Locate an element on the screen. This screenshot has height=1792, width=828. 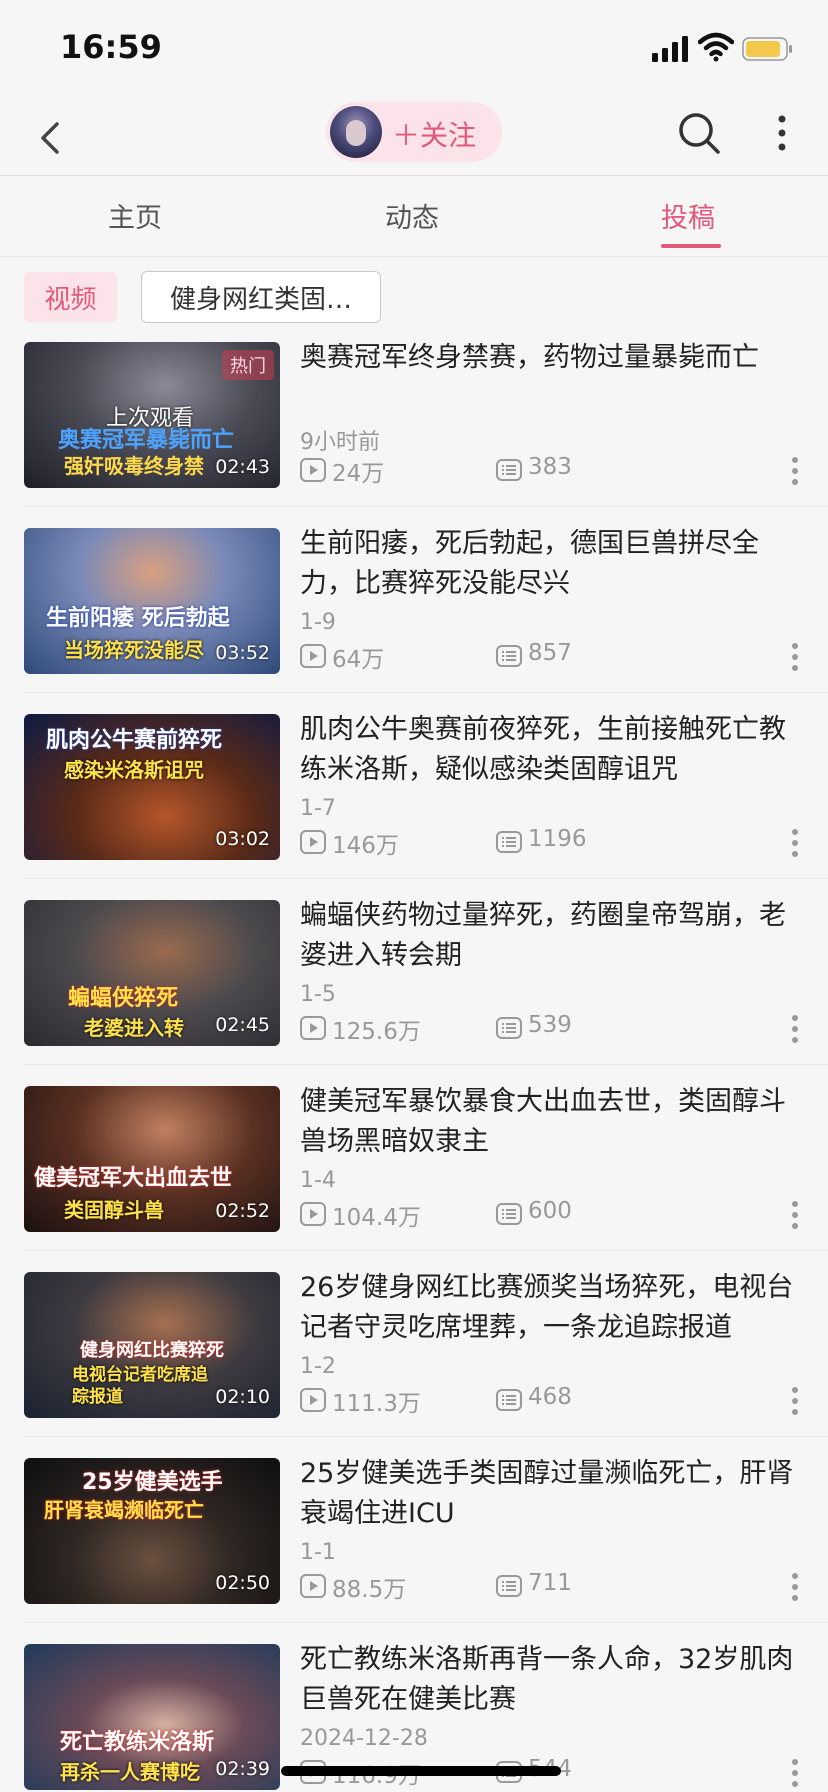
danmaku-count: 468 is located at coordinates (550, 1397).